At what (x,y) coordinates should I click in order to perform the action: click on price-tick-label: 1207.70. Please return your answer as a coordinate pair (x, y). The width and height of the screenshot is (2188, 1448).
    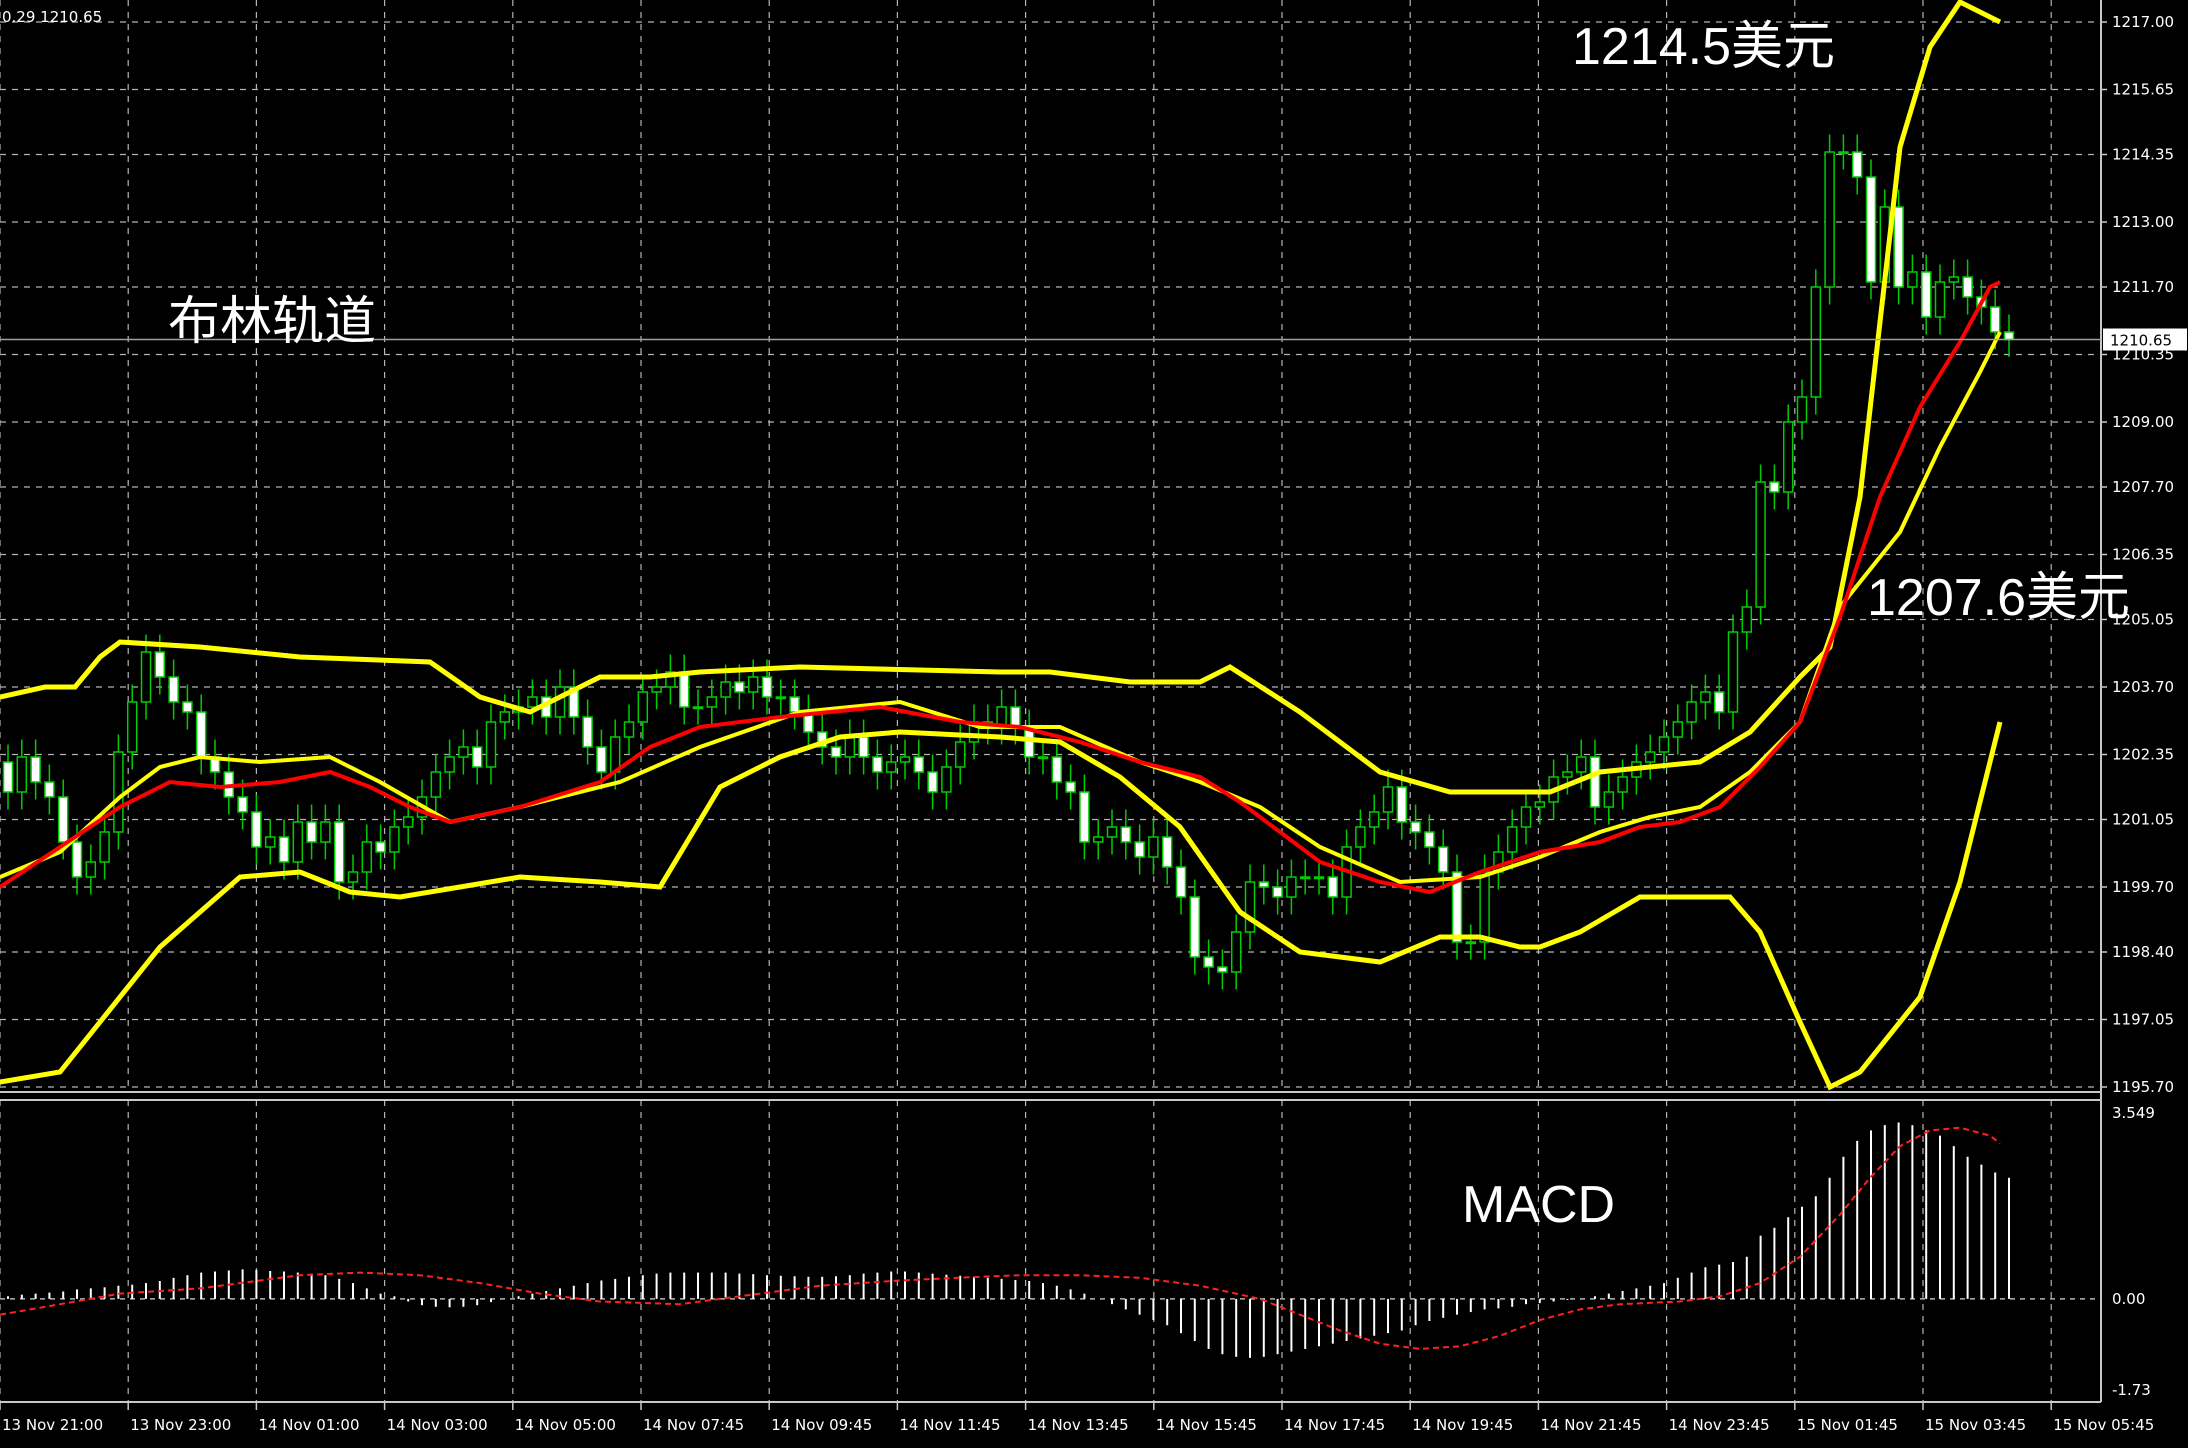
    Looking at the image, I should click on (2143, 487).